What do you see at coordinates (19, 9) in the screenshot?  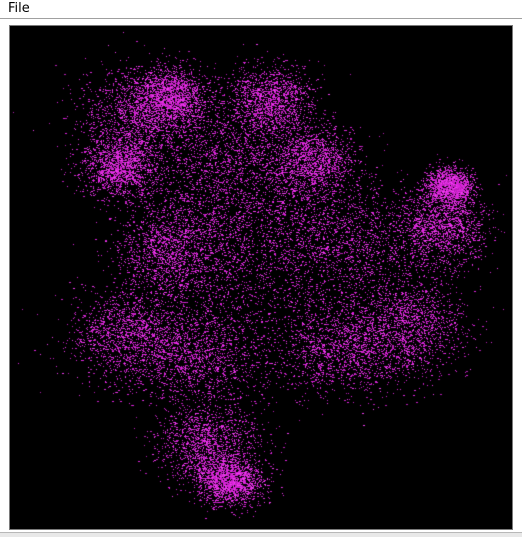 I see `menu-file: File` at bounding box center [19, 9].